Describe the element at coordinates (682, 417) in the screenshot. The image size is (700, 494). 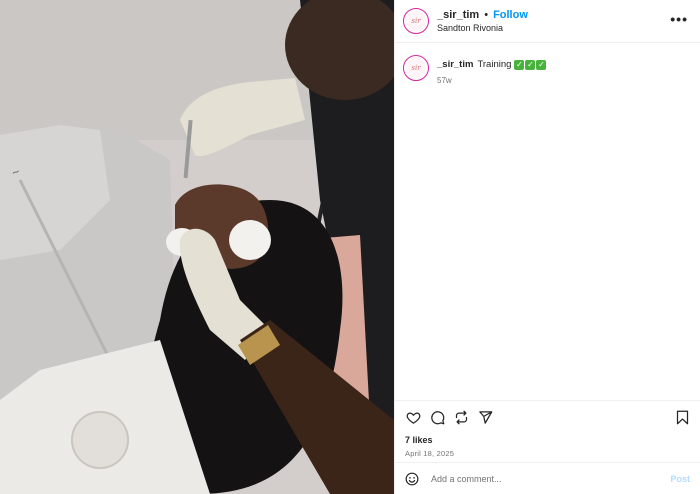
I see `bookmark-icon` at that location.